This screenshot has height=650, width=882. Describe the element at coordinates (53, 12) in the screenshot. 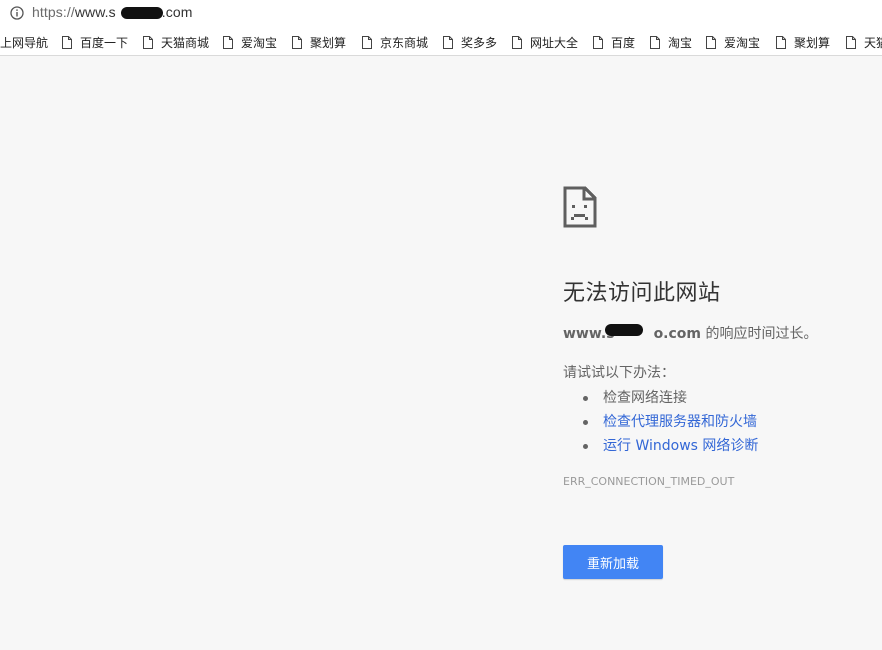

I see `url-scheme: https://` at that location.